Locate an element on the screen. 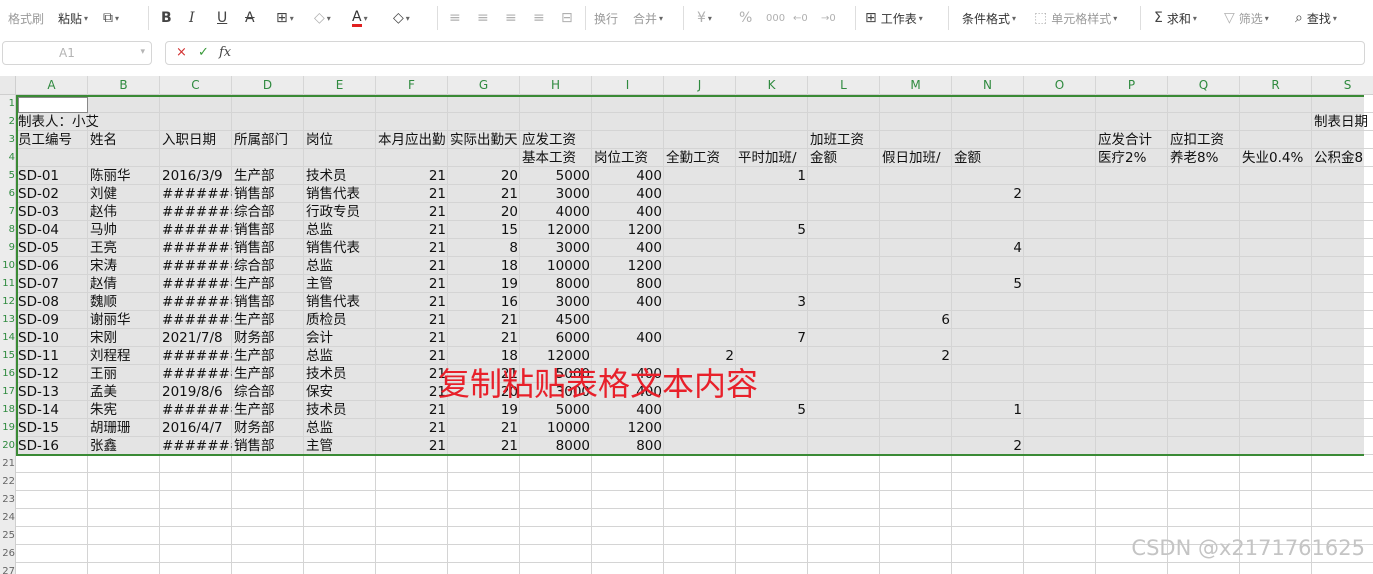 The image size is (1373, 574). worksheet-button: ⊞ 工作表 ▾ is located at coordinates (894, 18).